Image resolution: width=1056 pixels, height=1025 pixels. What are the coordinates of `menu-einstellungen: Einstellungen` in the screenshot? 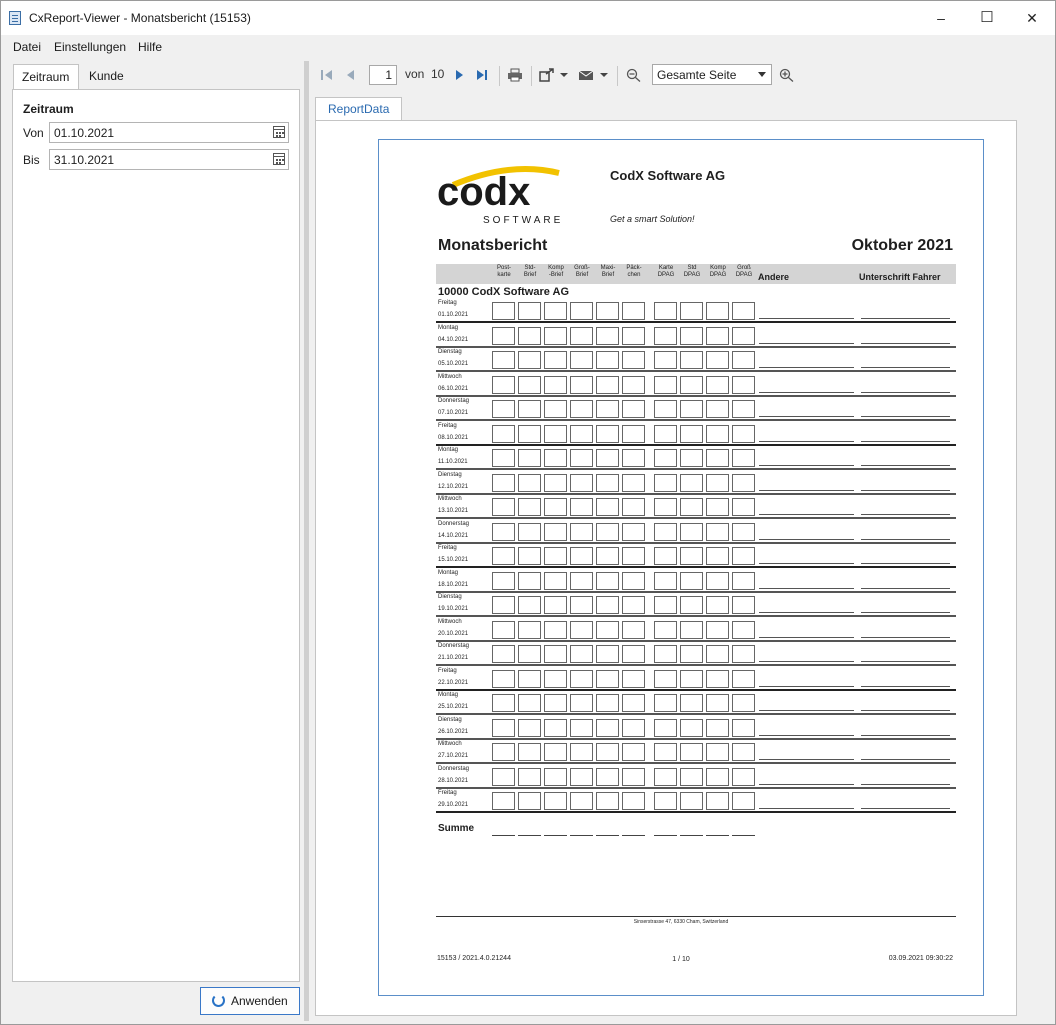 It's located at (90, 47).